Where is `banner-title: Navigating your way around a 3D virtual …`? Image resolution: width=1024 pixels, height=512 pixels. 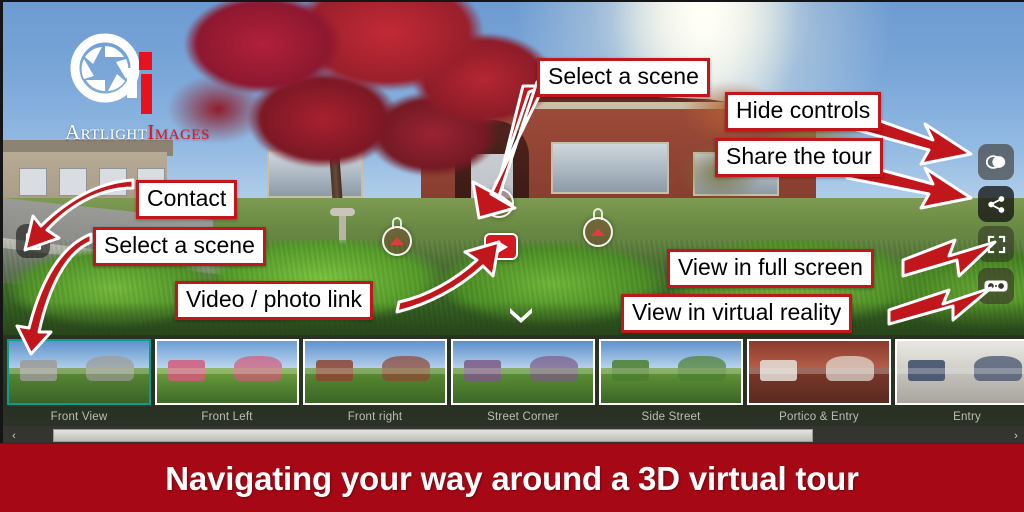
banner-title: Navigating your way around a 3D virtual … is located at coordinates (512, 478).